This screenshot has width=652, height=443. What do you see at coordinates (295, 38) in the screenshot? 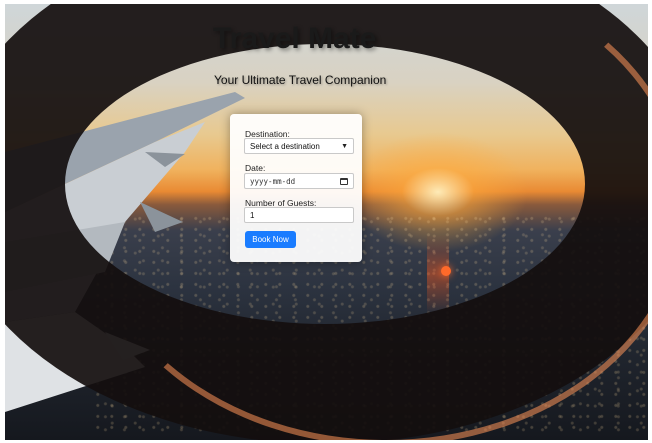
I see `page-title: Travel Mate` at bounding box center [295, 38].